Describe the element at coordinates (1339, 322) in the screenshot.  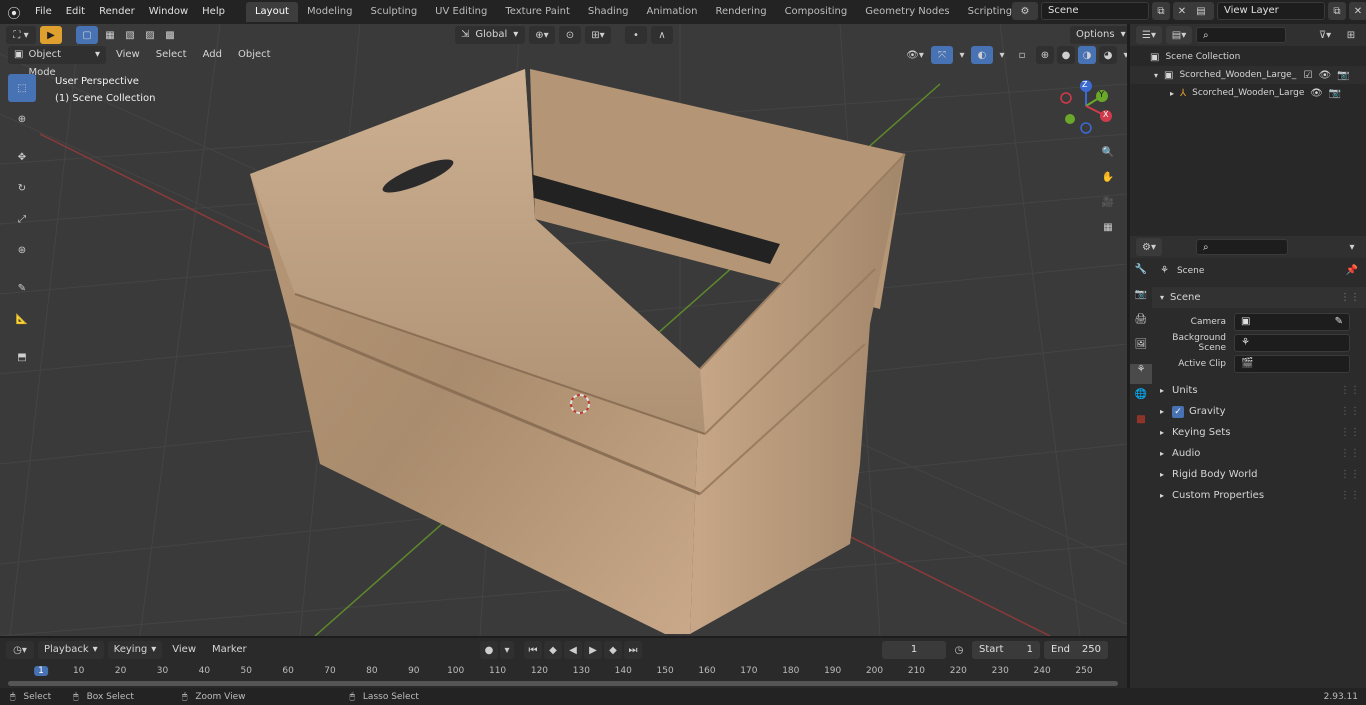
I see `eyedropper-icon: ✎` at that location.